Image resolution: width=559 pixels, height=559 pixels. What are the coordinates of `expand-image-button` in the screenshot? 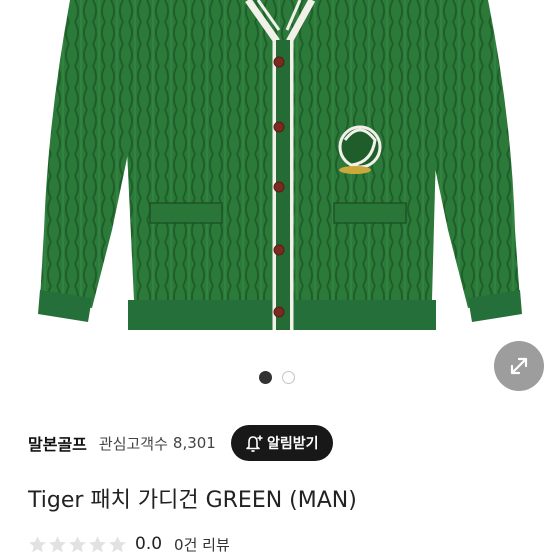 It's located at (519, 366).